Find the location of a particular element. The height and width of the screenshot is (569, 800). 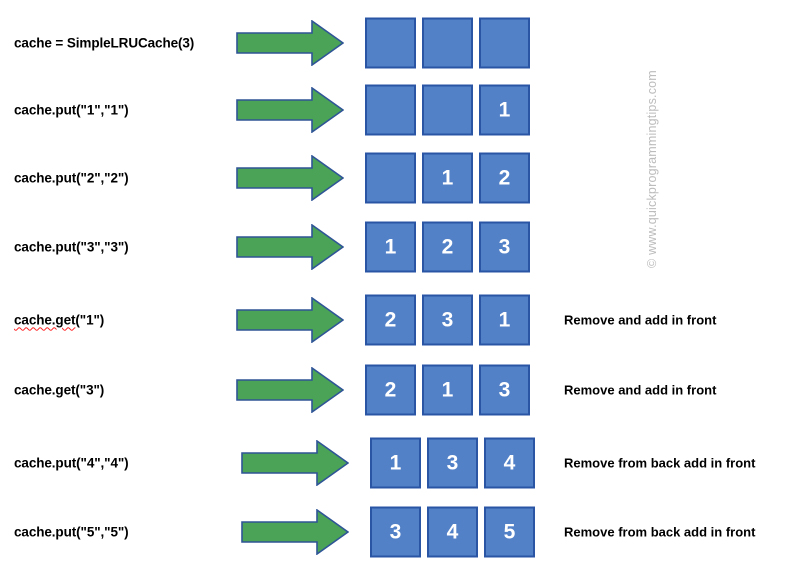

operation-label-rest: ("1") is located at coordinates (90, 320).